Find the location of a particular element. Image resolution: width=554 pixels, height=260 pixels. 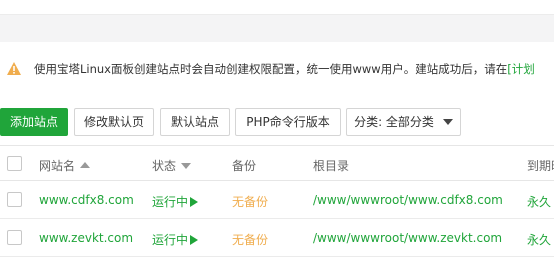

select-all-checkbox is located at coordinates (14, 163).